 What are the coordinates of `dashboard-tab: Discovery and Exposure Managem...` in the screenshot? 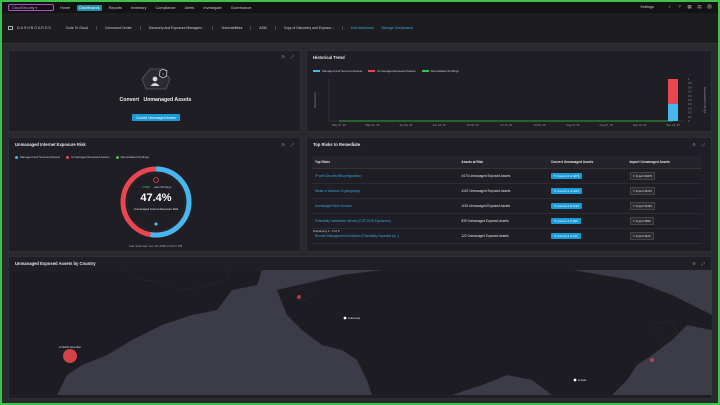 It's located at (181, 28).